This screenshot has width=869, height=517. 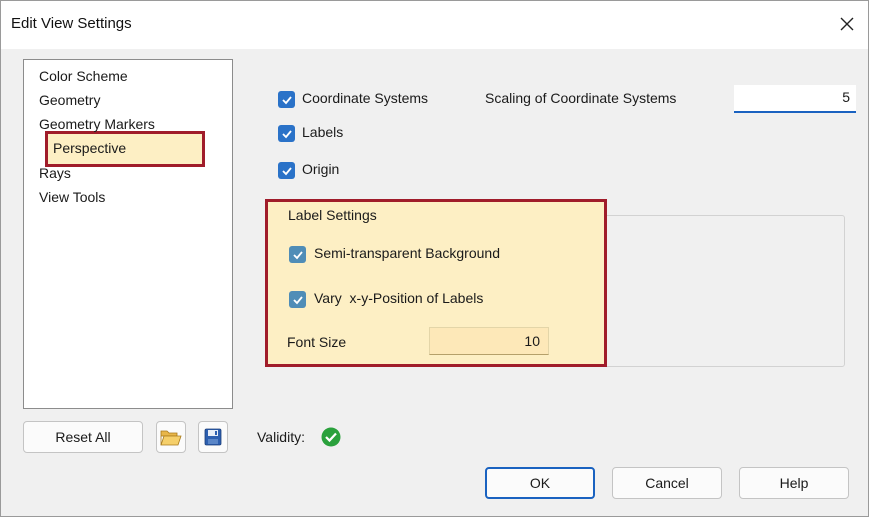 I want to click on check-circle-icon, so click(x=331, y=438).